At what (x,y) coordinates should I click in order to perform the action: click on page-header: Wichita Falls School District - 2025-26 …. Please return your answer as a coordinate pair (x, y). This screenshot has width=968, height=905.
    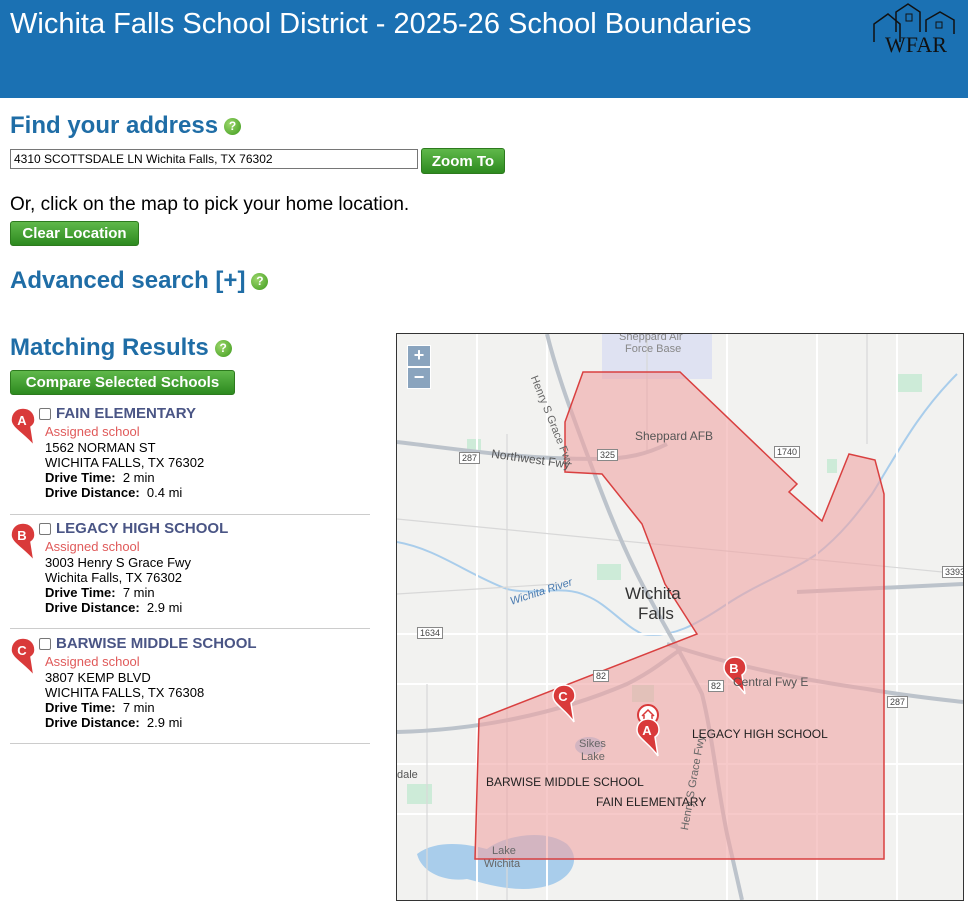
    Looking at the image, I should click on (484, 49).